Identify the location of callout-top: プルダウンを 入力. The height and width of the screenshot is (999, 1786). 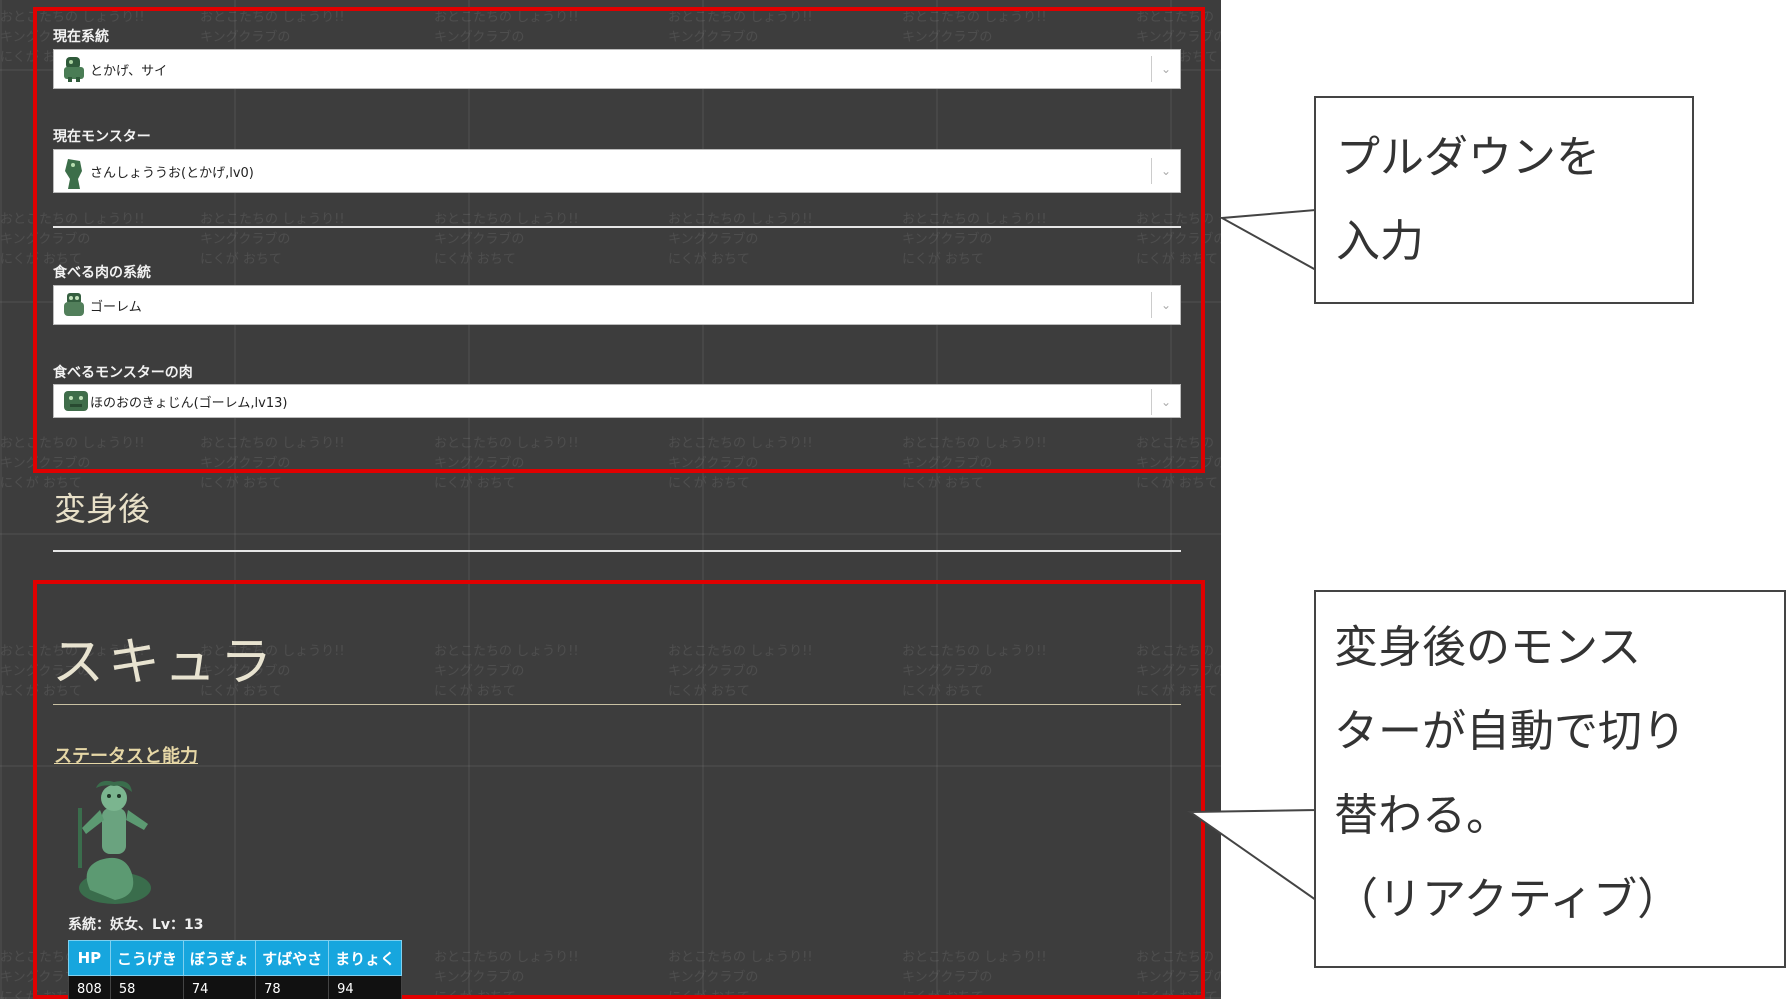
(1504, 200).